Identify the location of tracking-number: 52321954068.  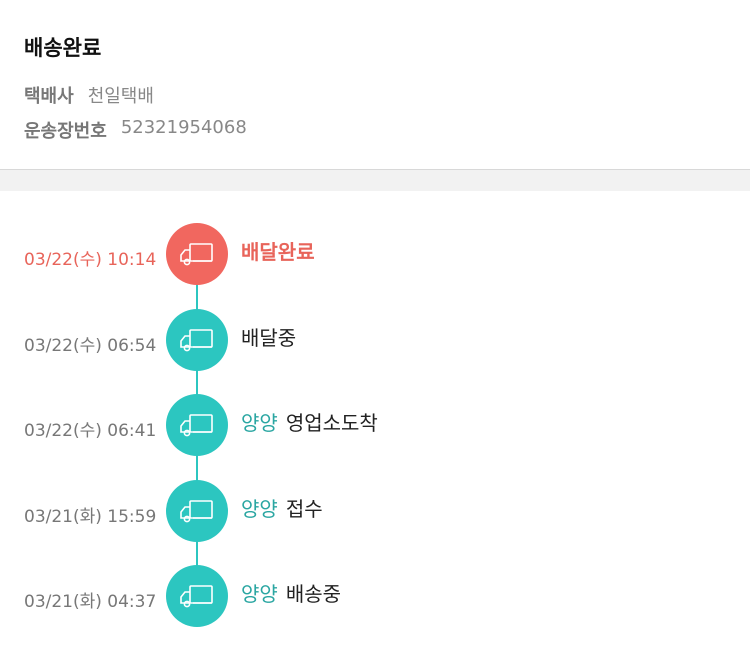
(183, 127).